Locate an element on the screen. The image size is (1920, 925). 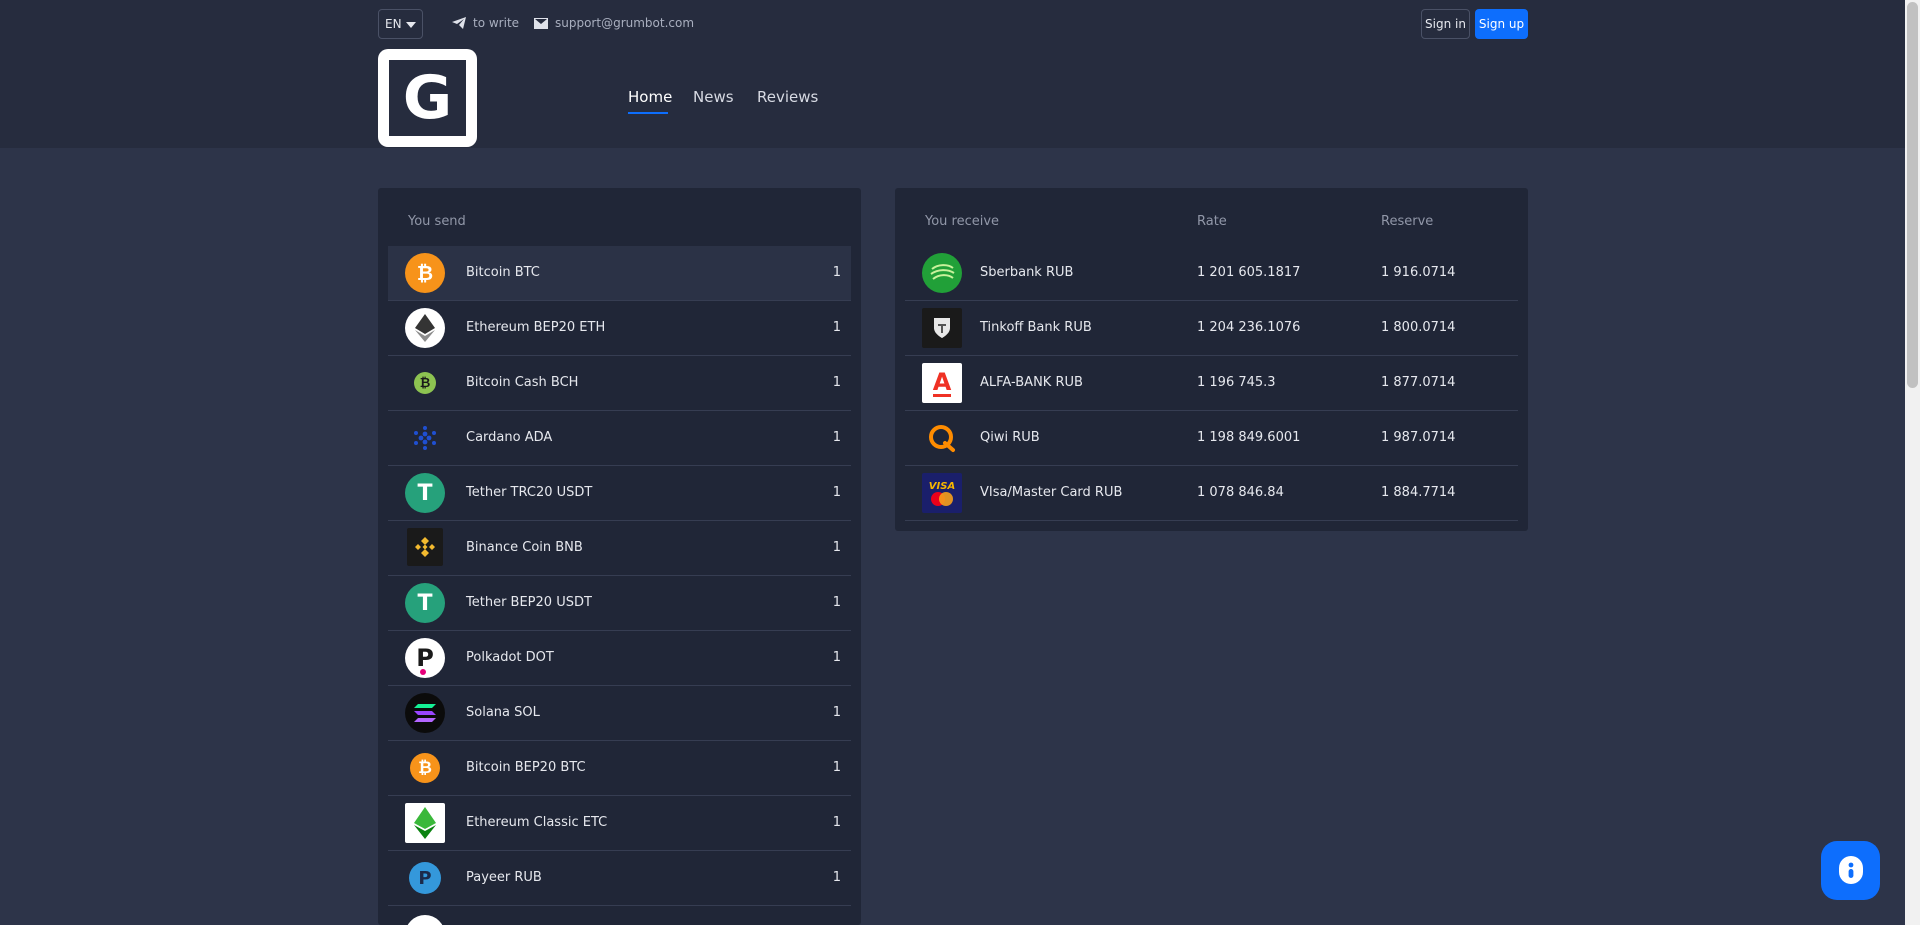
receive-row-sberbank: Sberbank RUB 1 201 605.1817 1 916.0714 is located at coordinates (1211, 273).